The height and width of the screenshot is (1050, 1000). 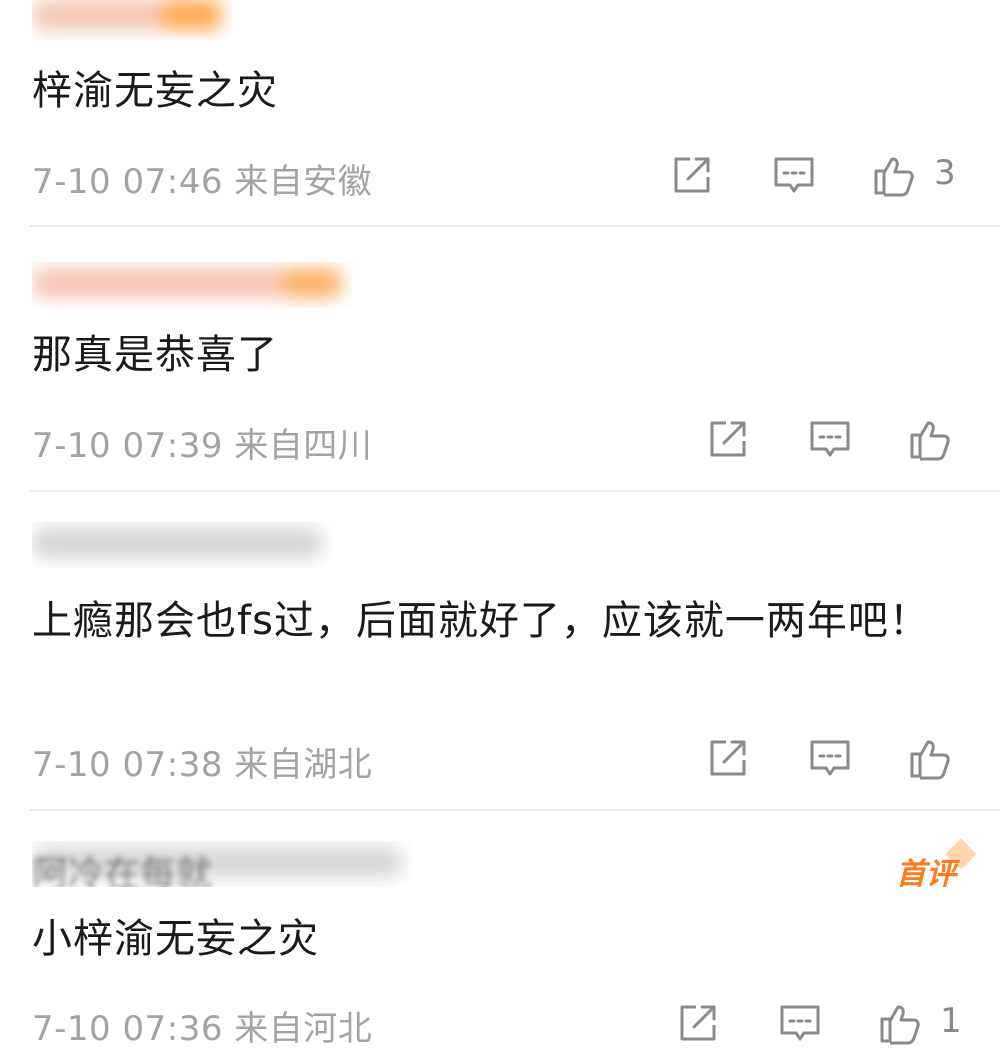 I want to click on comment-actions: 3, so click(x=818, y=175).